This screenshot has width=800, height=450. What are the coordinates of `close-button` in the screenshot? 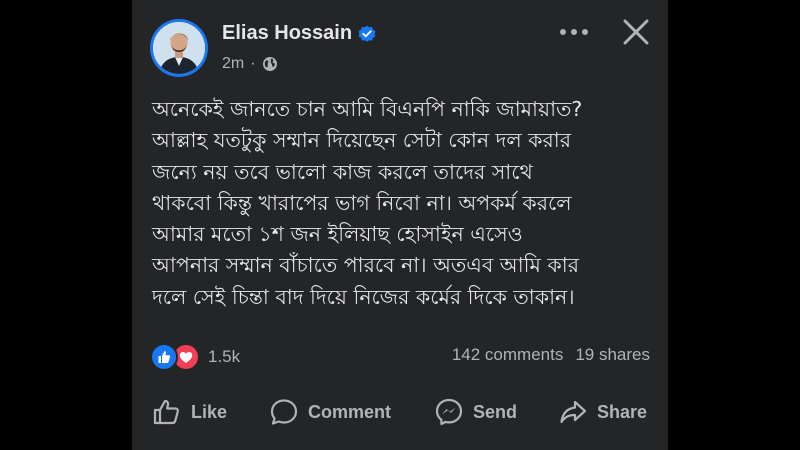 It's located at (636, 32).